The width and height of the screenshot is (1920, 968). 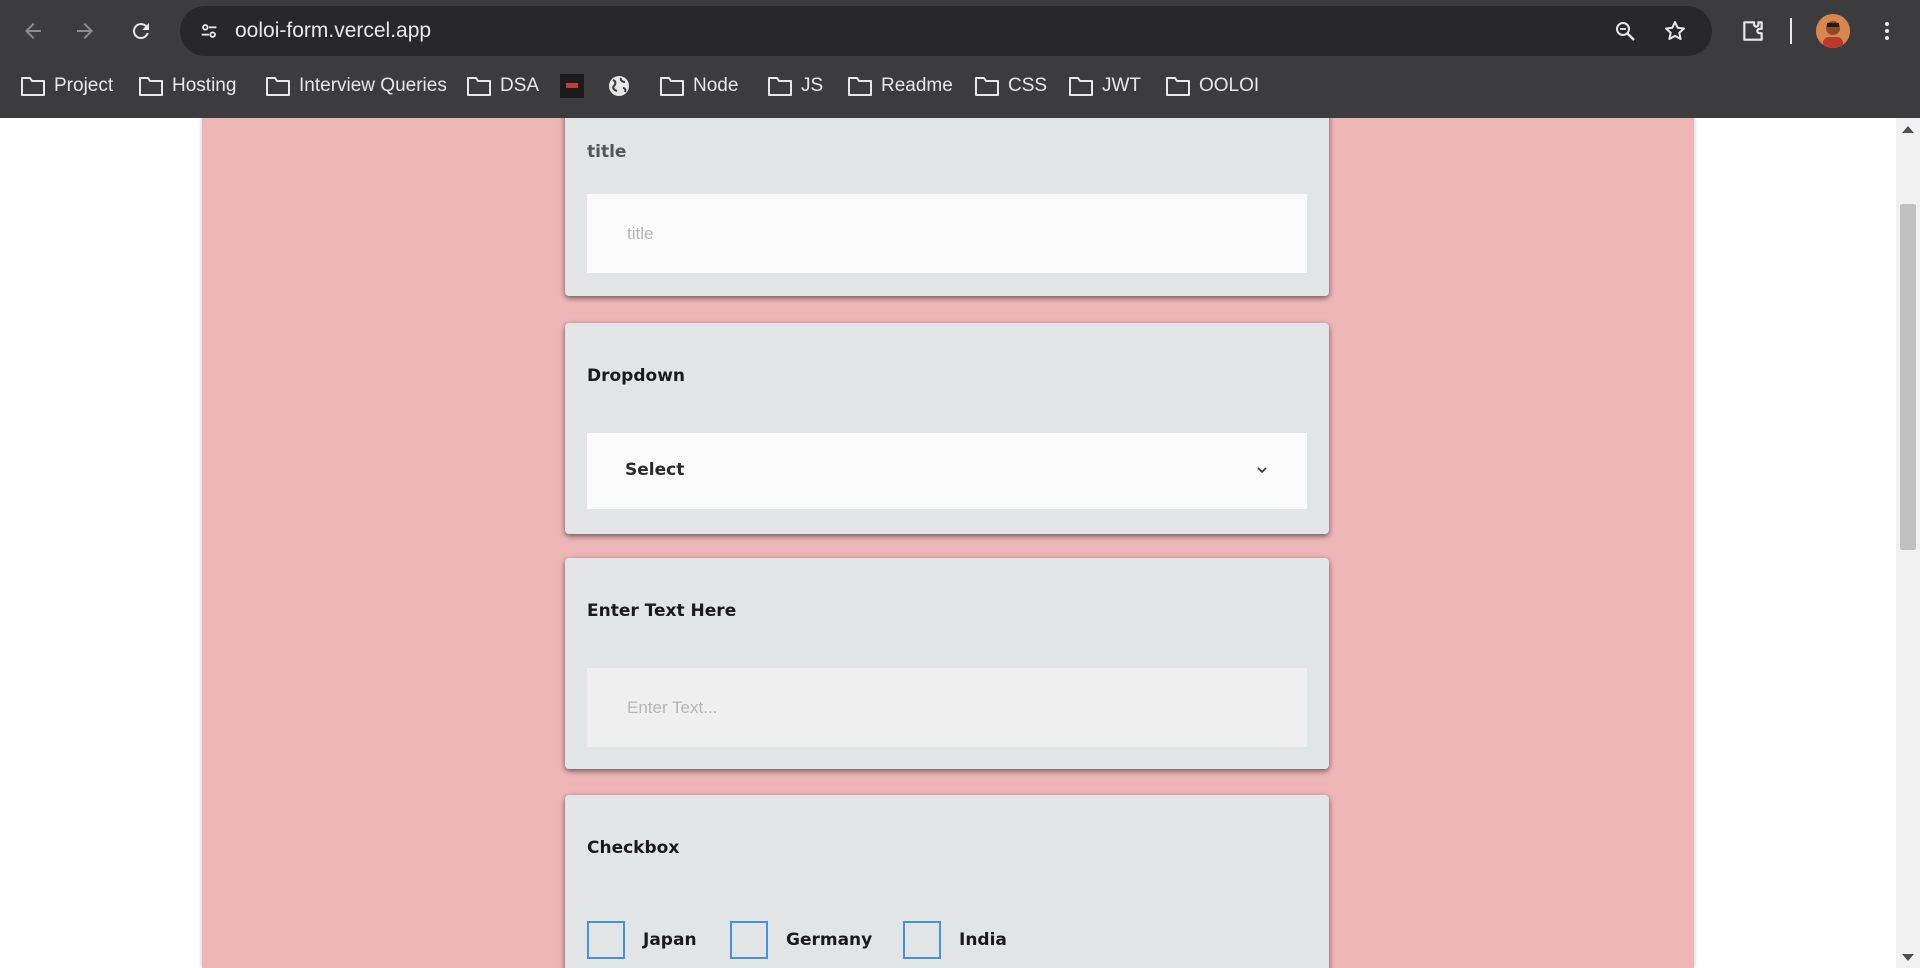 What do you see at coordinates (812, 85) in the screenshot?
I see `bookmark-label: JS` at bounding box center [812, 85].